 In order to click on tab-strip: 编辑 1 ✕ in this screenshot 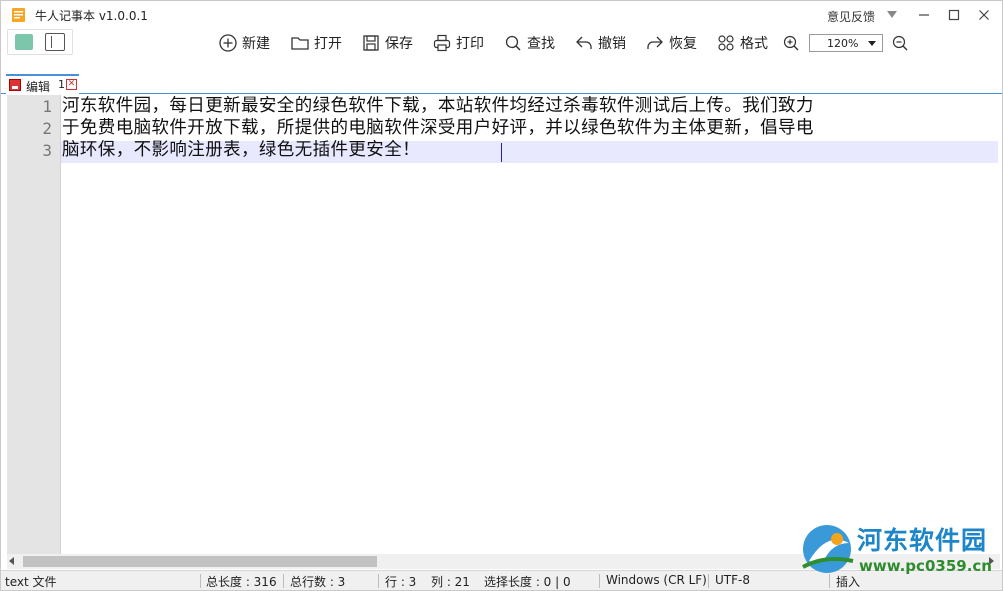, I will do `click(501, 82)`.